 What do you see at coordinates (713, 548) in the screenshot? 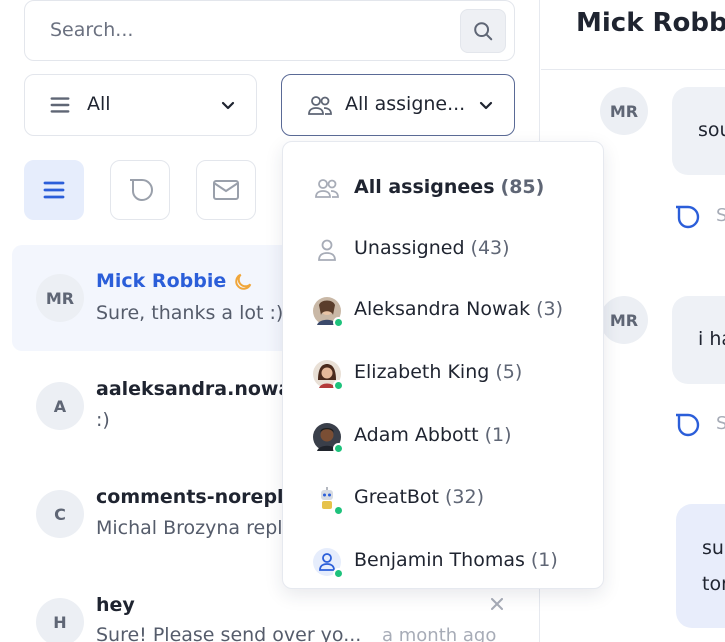
I see `message-text: su` at bounding box center [713, 548].